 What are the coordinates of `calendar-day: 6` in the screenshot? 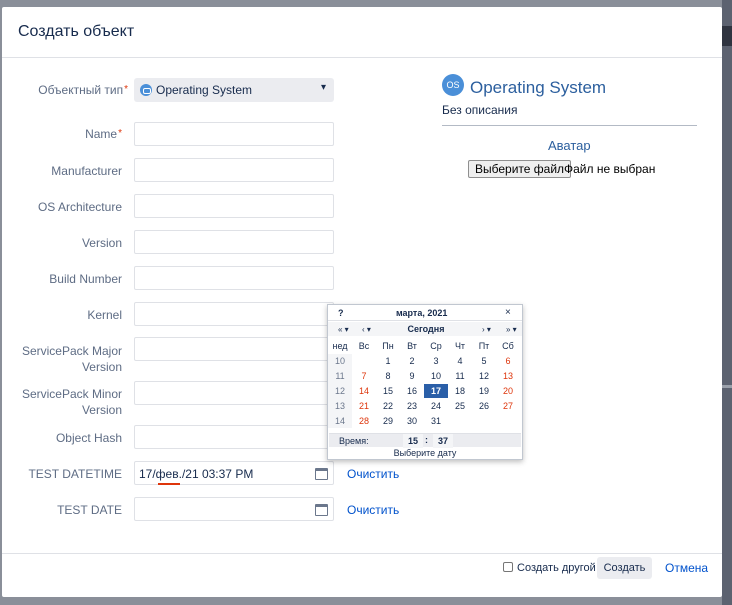 It's located at (508, 361).